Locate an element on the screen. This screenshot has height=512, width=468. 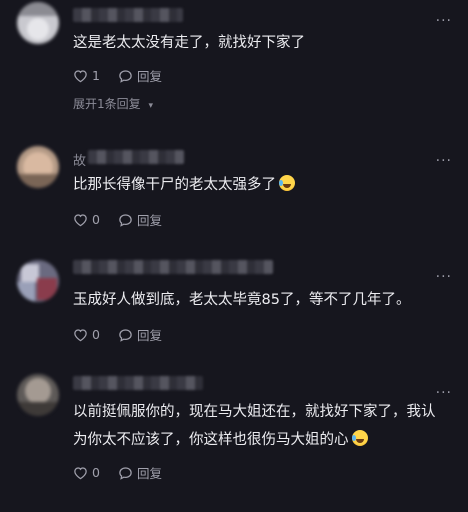
username-prefix: 故 is located at coordinates (79, 159).